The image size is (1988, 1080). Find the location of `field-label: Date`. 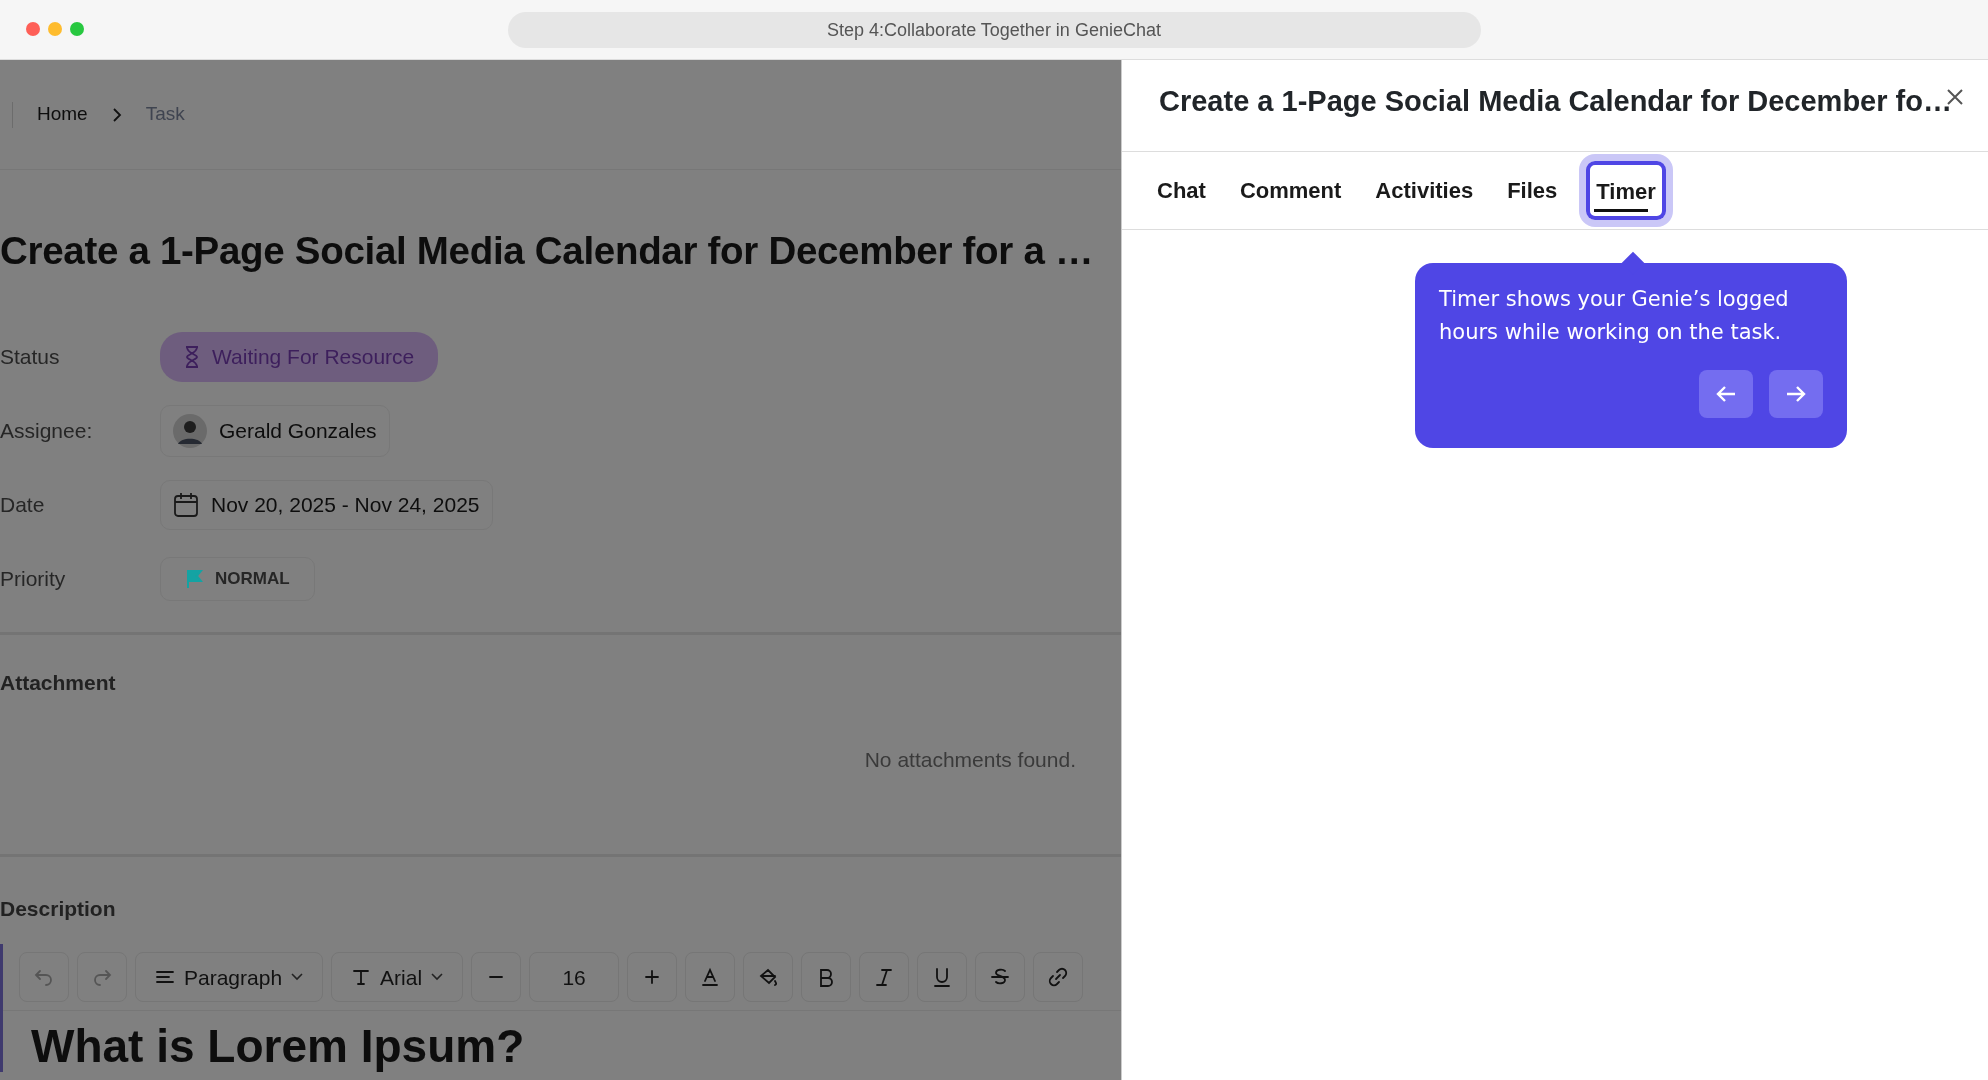

field-label: Date is located at coordinates (23, 505).